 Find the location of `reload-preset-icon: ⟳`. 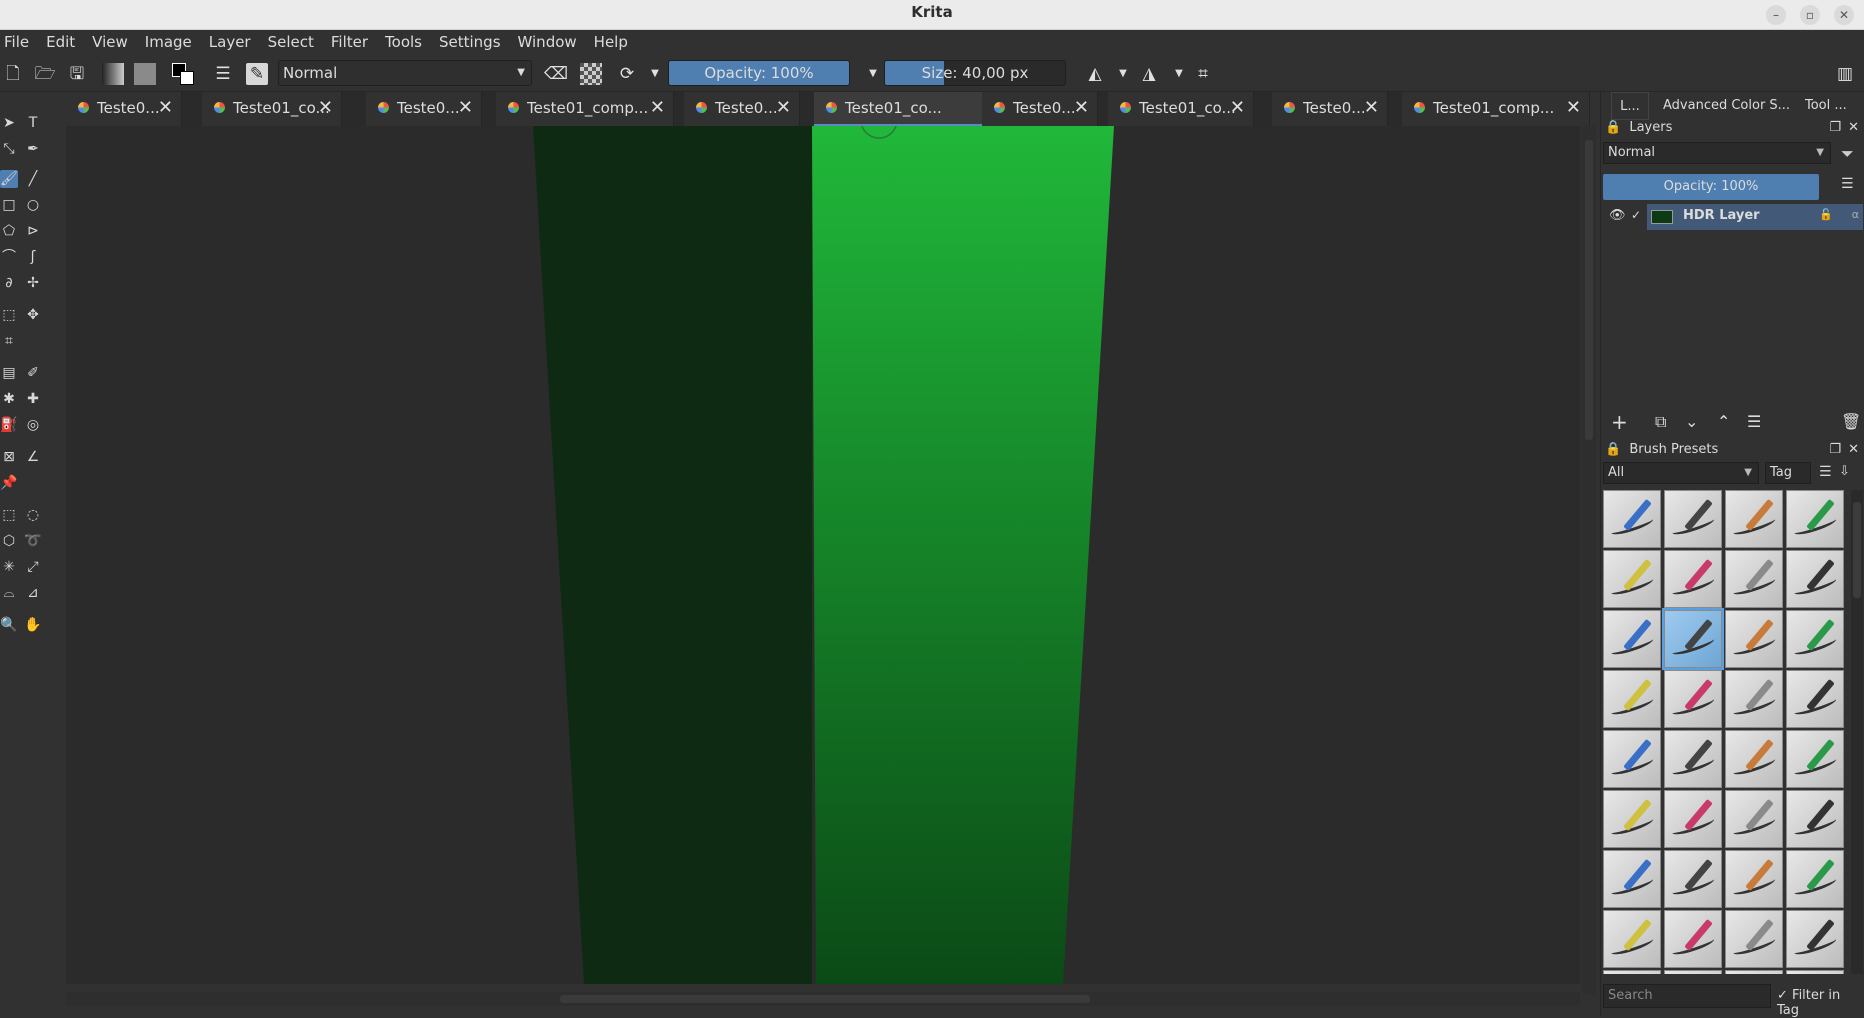

reload-preset-icon: ⟳ is located at coordinates (627, 74).